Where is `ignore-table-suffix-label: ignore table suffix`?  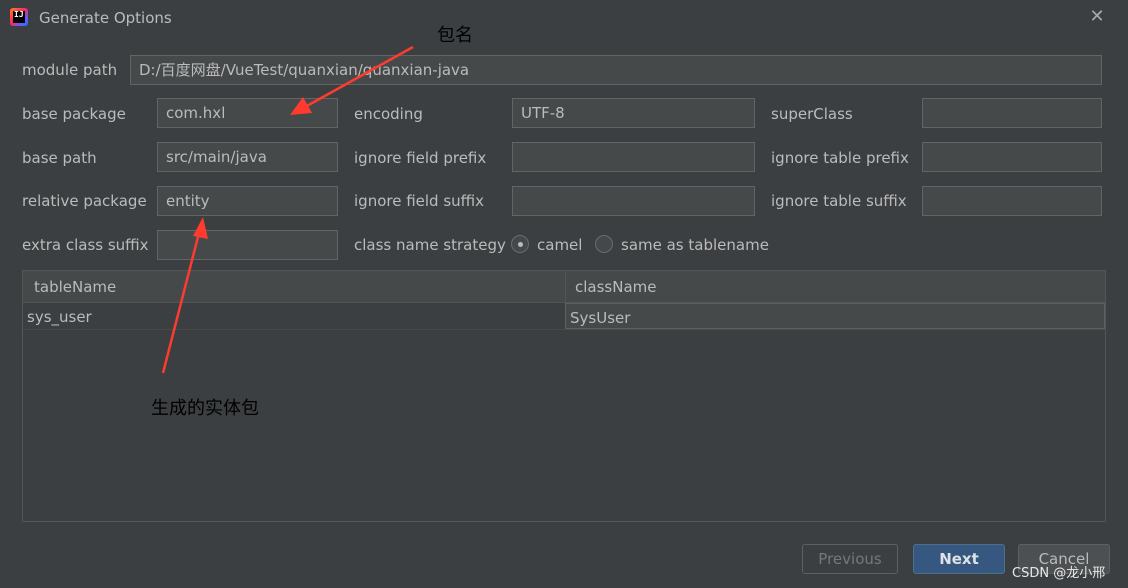
ignore-table-suffix-label: ignore table suffix is located at coordinates (839, 201).